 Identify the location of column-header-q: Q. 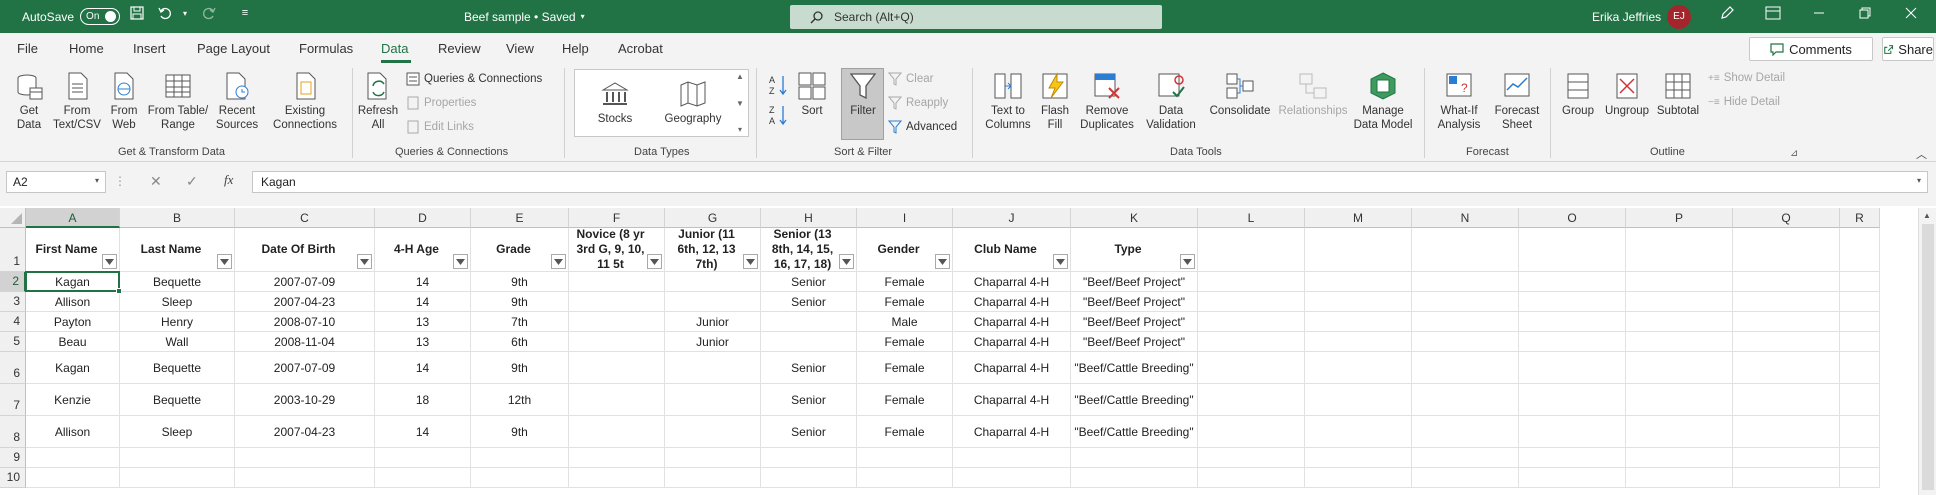
(1786, 218).